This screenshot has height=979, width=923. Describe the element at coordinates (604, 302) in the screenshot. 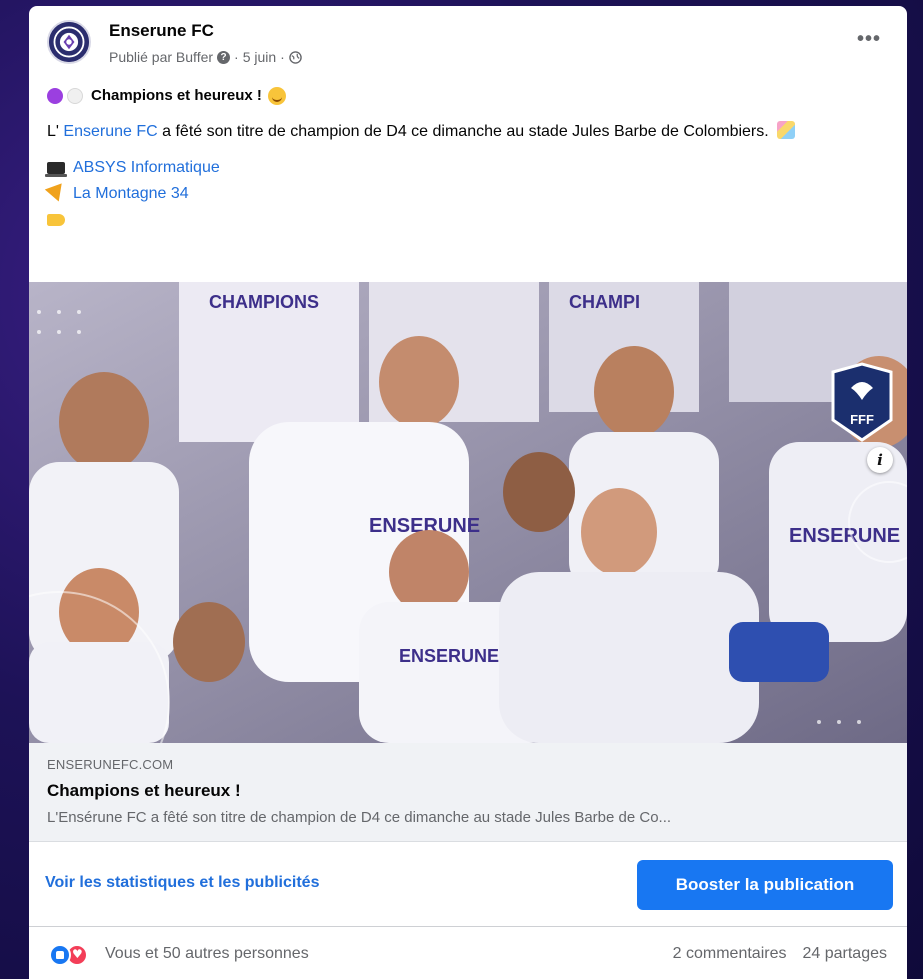

I see `svg-text: CHAMPI` at that location.